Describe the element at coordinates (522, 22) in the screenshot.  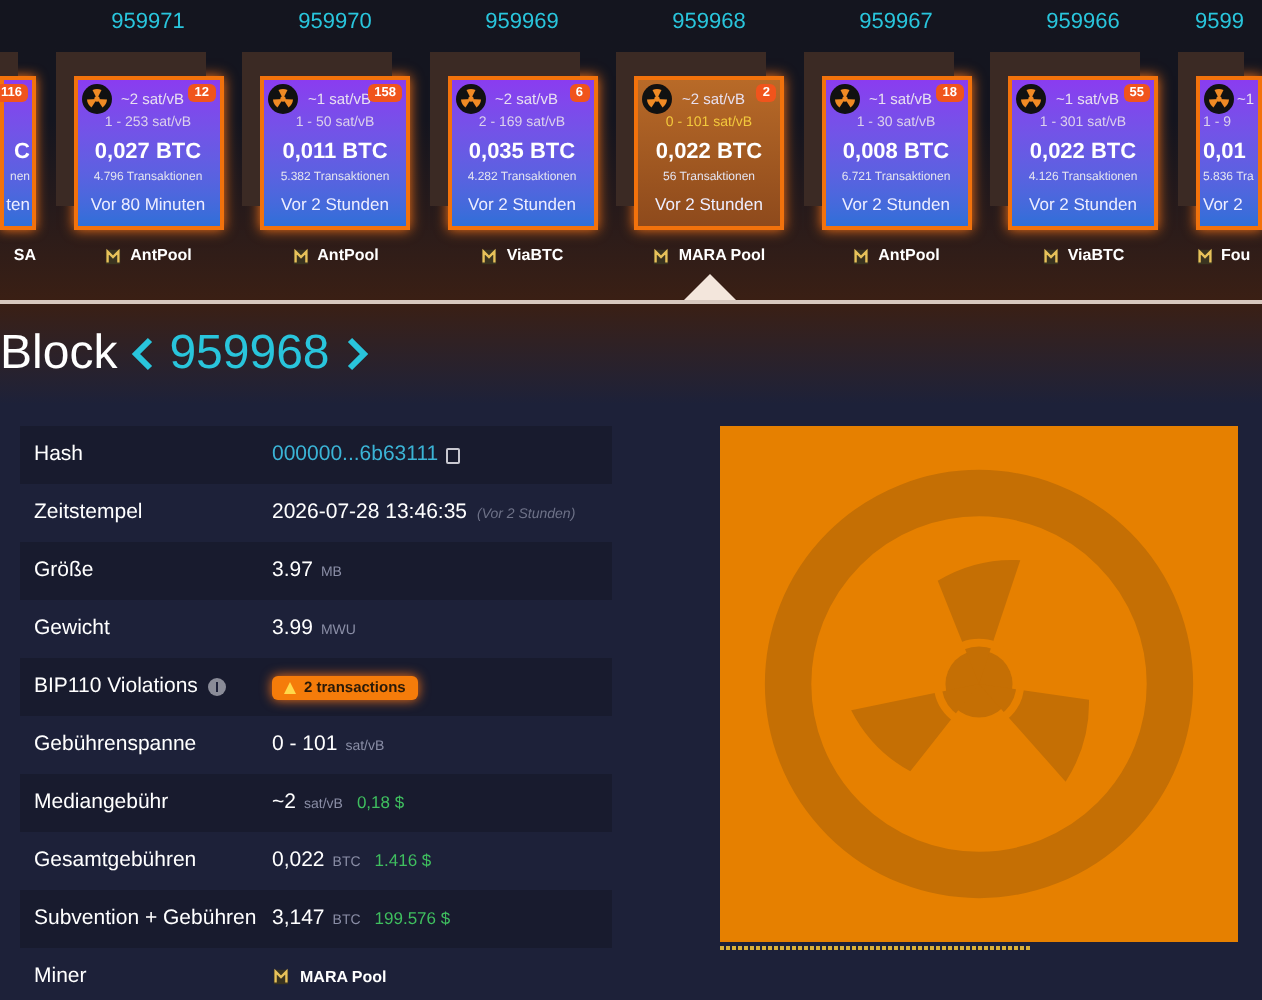
I see `block-height-label: 959969` at that location.